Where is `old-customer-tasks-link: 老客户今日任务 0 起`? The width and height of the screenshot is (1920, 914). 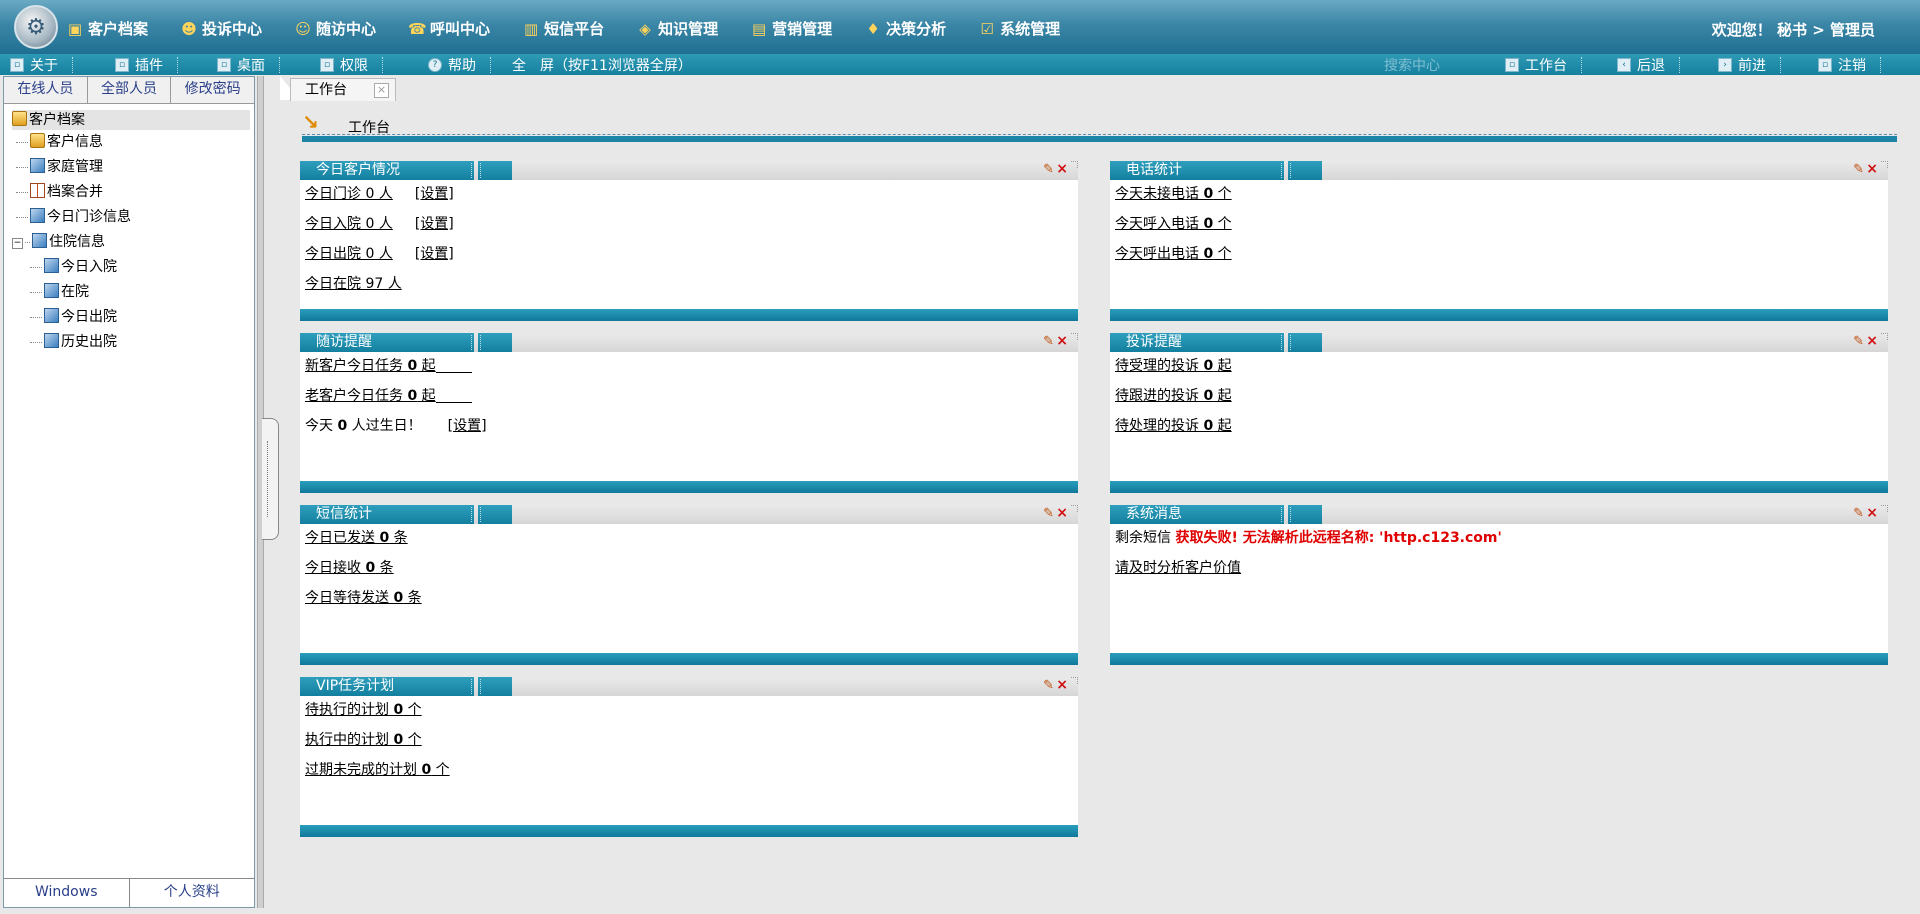
old-customer-tasks-link: 老客户今日任务 0 起 is located at coordinates (370, 396).